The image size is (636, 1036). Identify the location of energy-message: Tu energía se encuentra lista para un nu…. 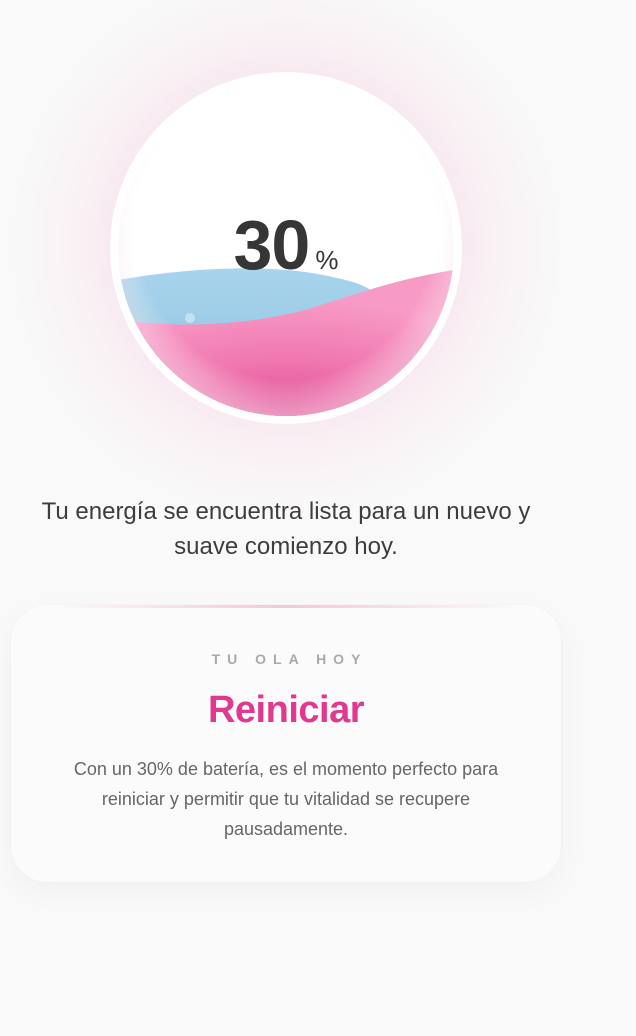
(286, 529).